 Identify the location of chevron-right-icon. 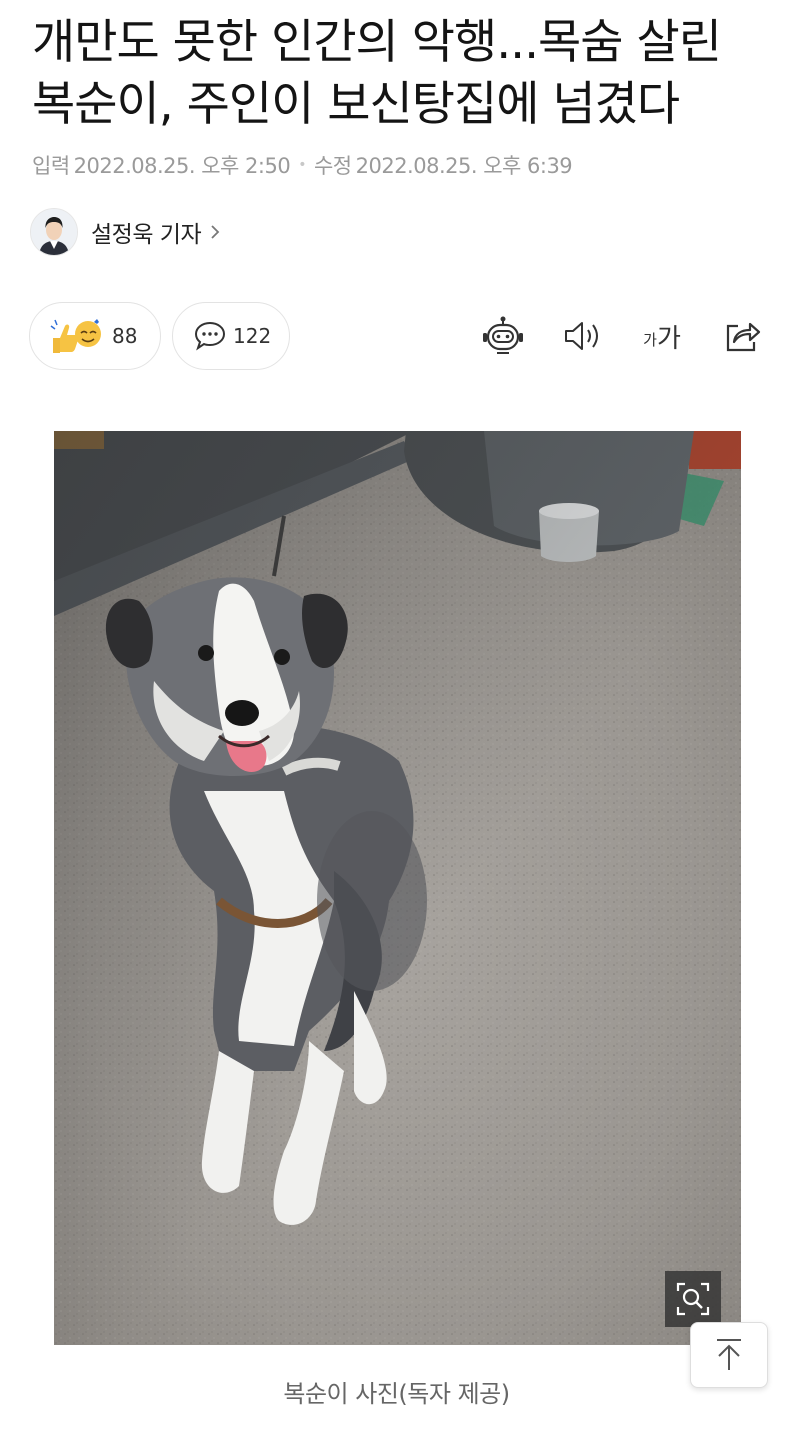
(215, 232).